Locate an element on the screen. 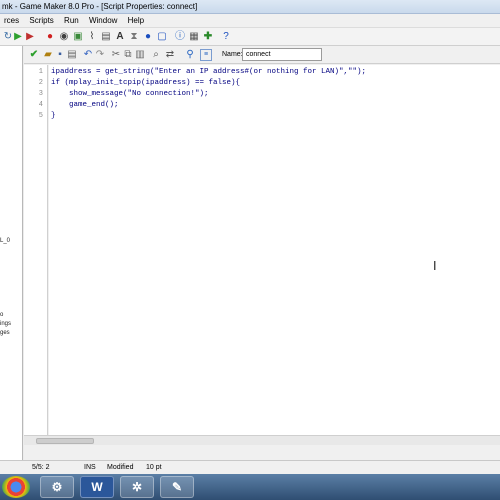 Image resolution: width=500 pixels, height=500 pixels. add-sound-icon: ◉ is located at coordinates (64, 37).